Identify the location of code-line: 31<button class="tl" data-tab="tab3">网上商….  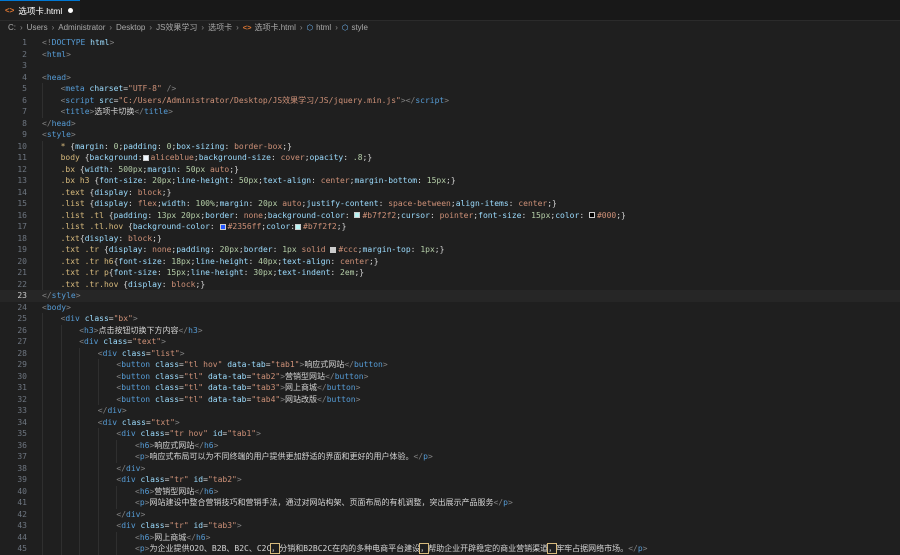
(450, 388).